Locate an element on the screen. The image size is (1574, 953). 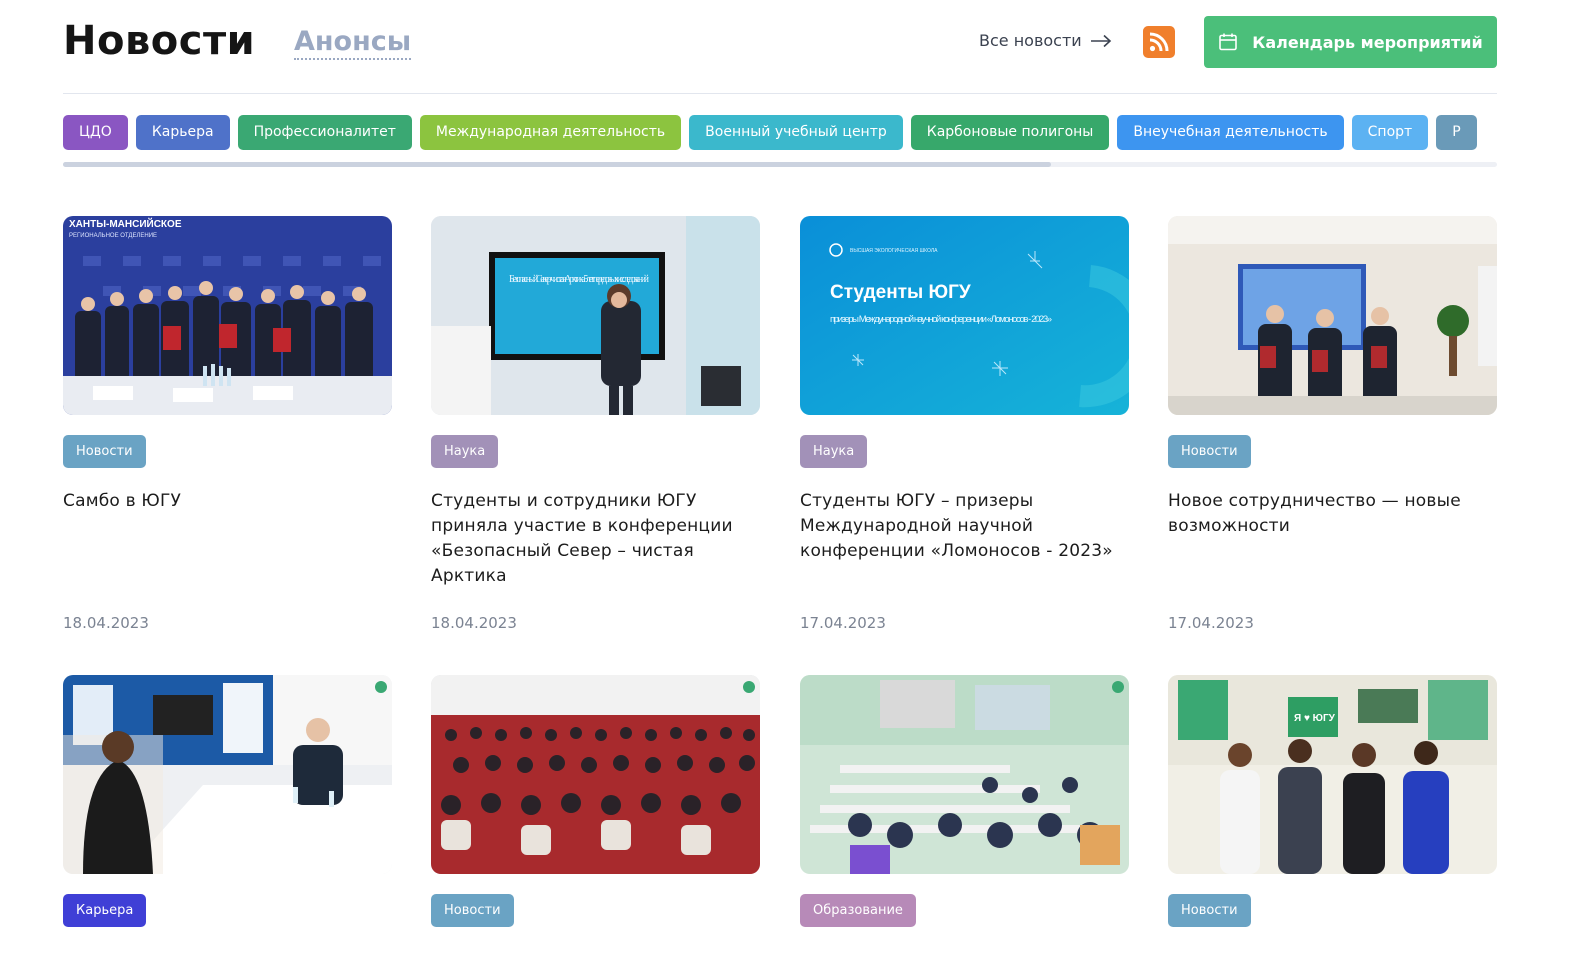
category-scrollbar is located at coordinates (780, 164).